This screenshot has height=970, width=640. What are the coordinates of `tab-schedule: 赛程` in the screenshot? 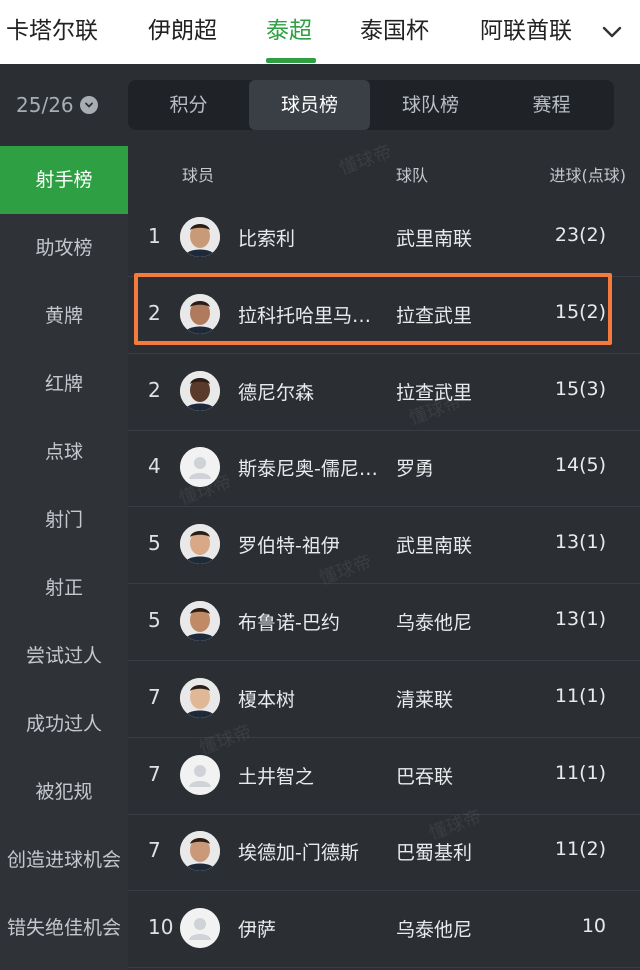 It's located at (551, 105).